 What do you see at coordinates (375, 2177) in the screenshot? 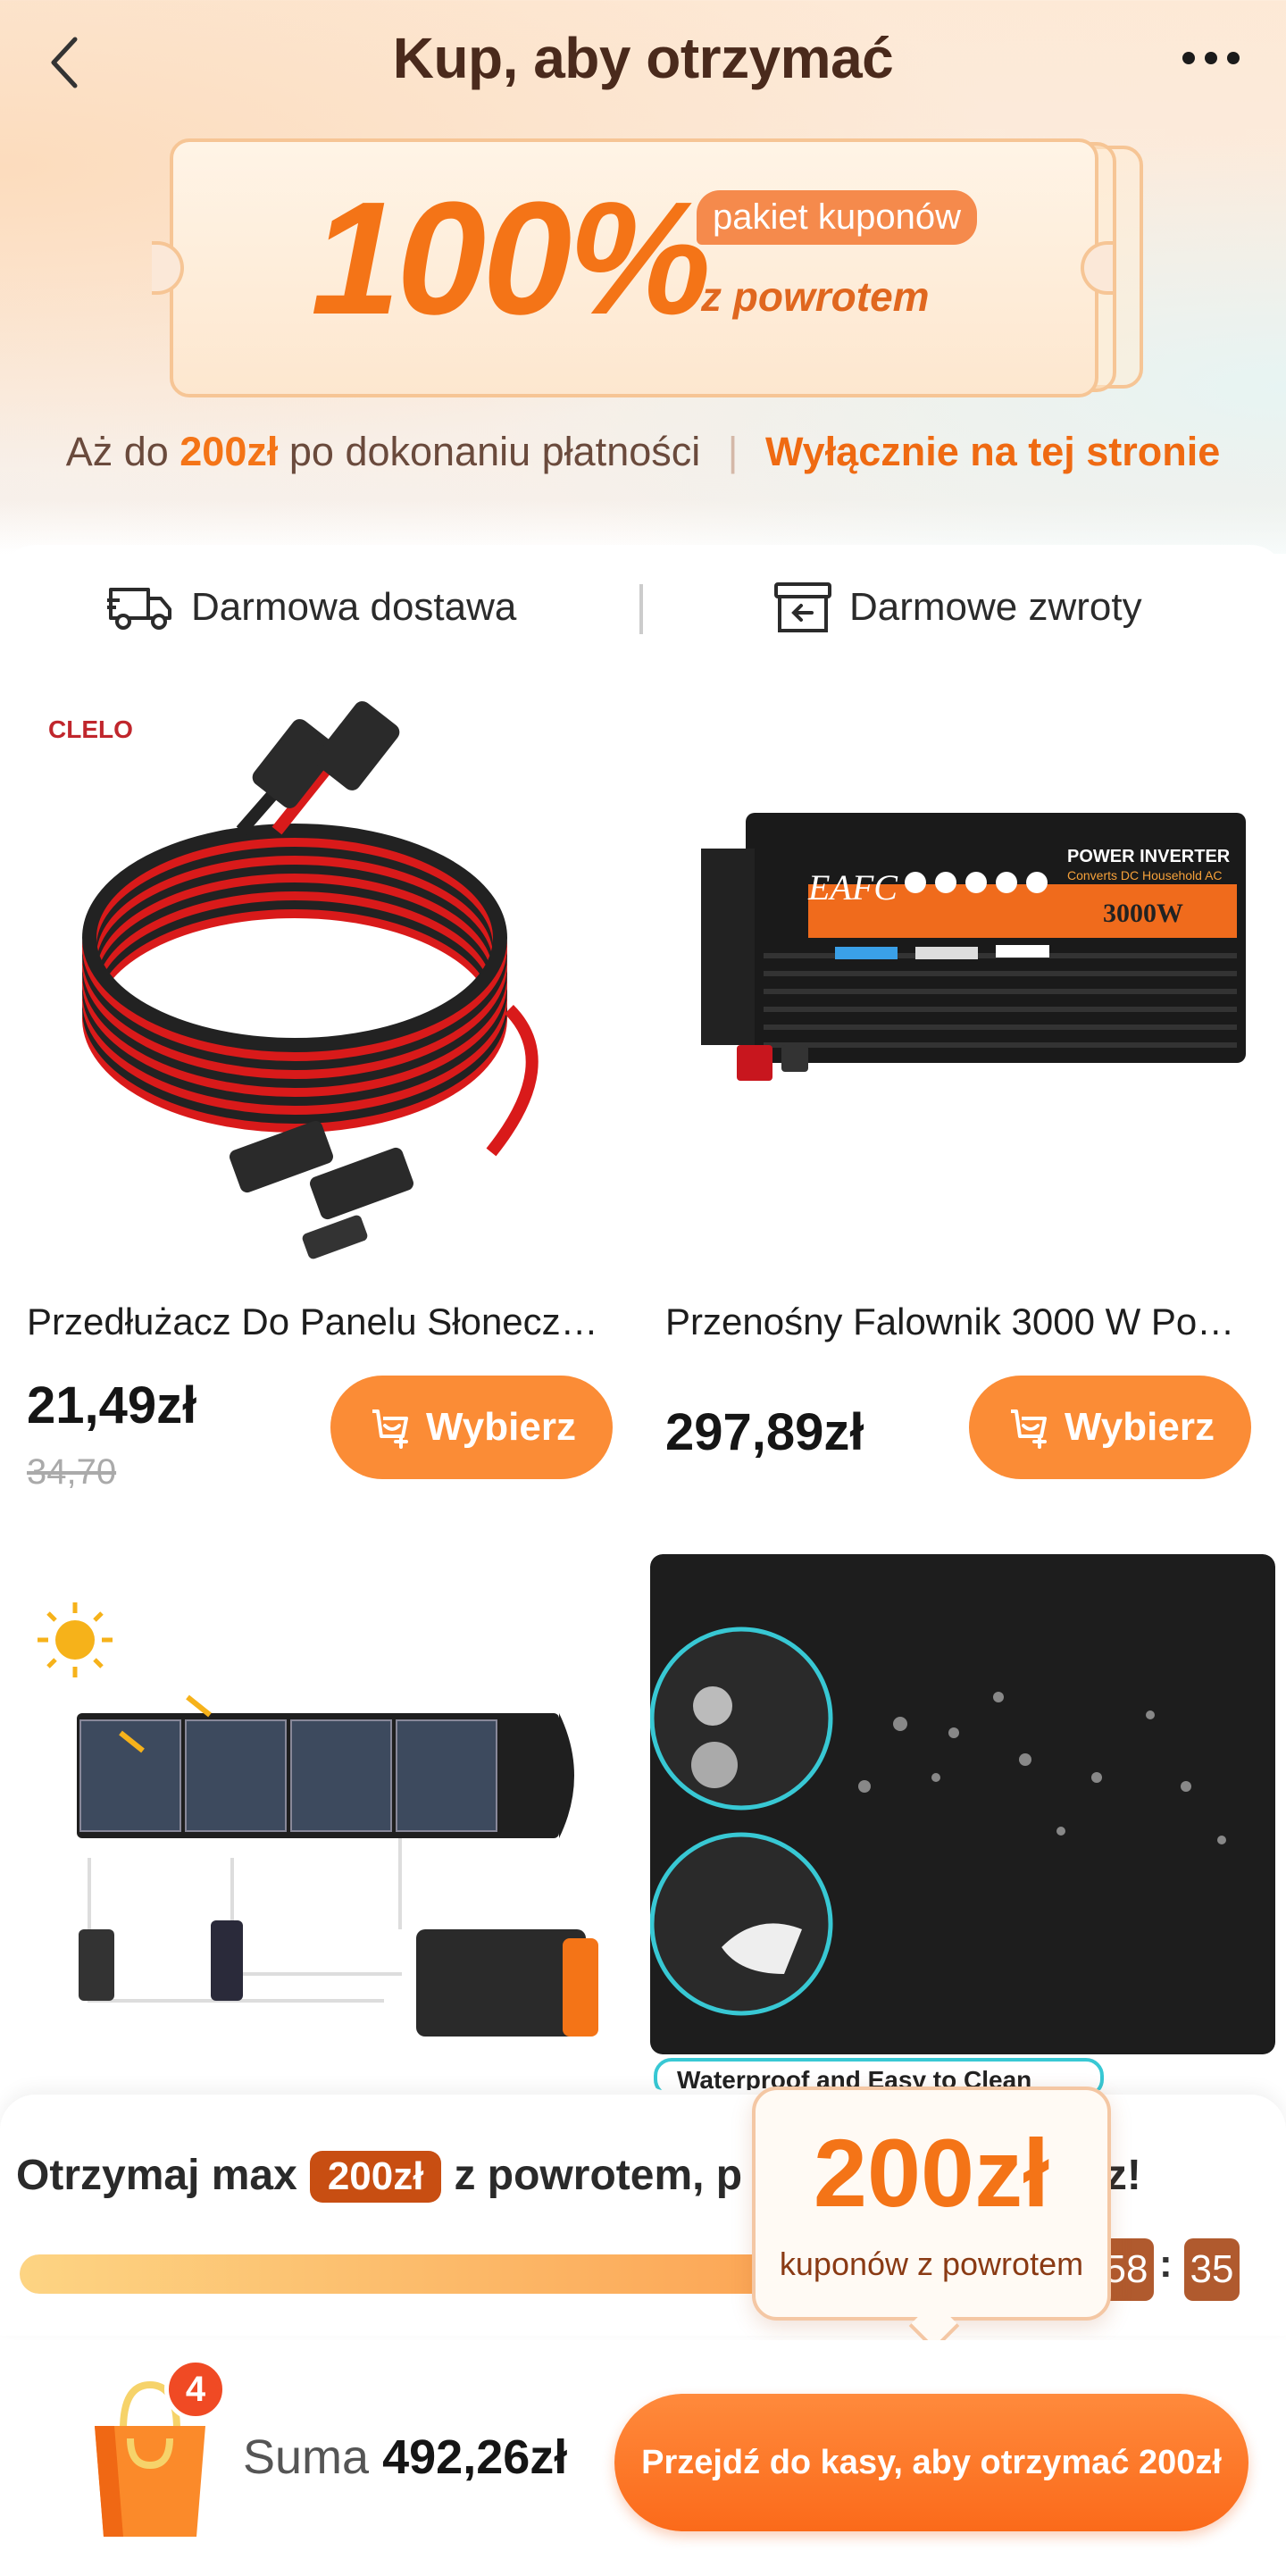
I see `promo-amount-badge: 200zł` at bounding box center [375, 2177].